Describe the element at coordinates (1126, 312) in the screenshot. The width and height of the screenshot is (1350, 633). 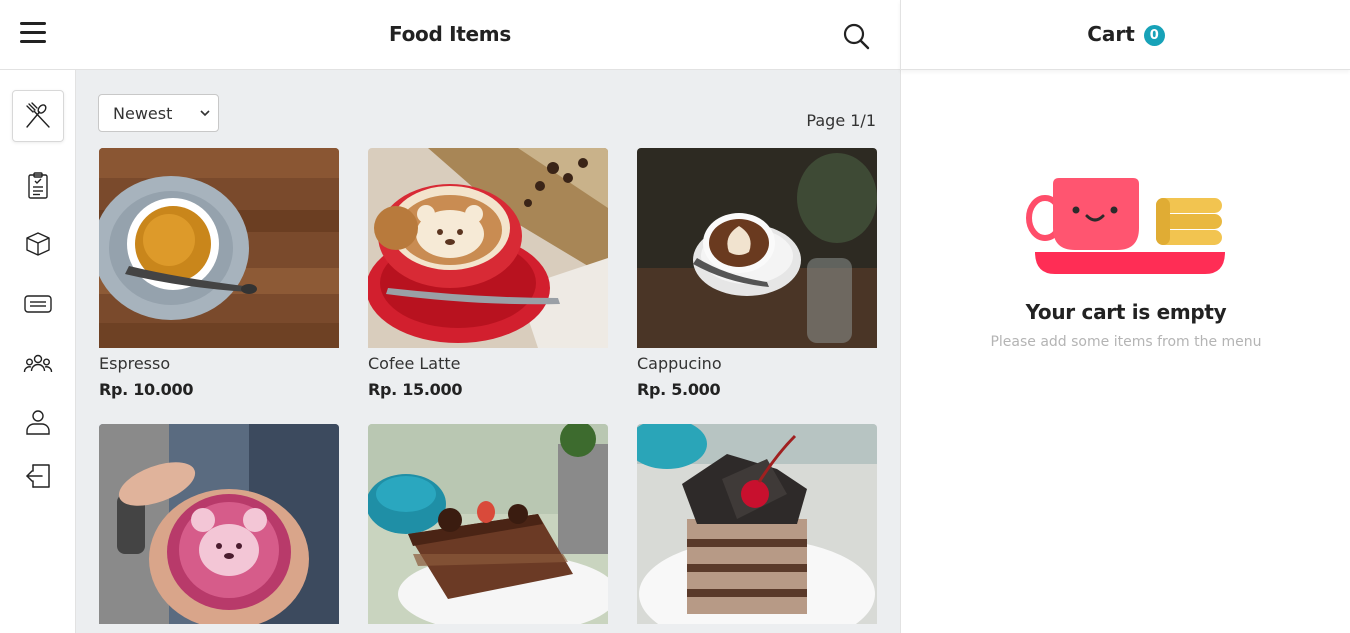
I see `empty-cart-title: Your cart is empty` at that location.